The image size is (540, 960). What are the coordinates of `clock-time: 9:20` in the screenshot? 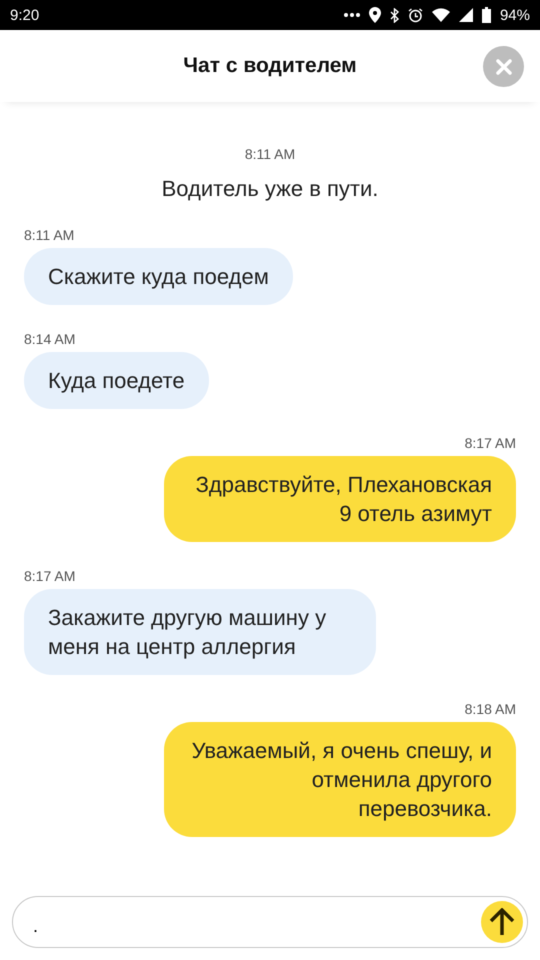 It's located at (25, 15).